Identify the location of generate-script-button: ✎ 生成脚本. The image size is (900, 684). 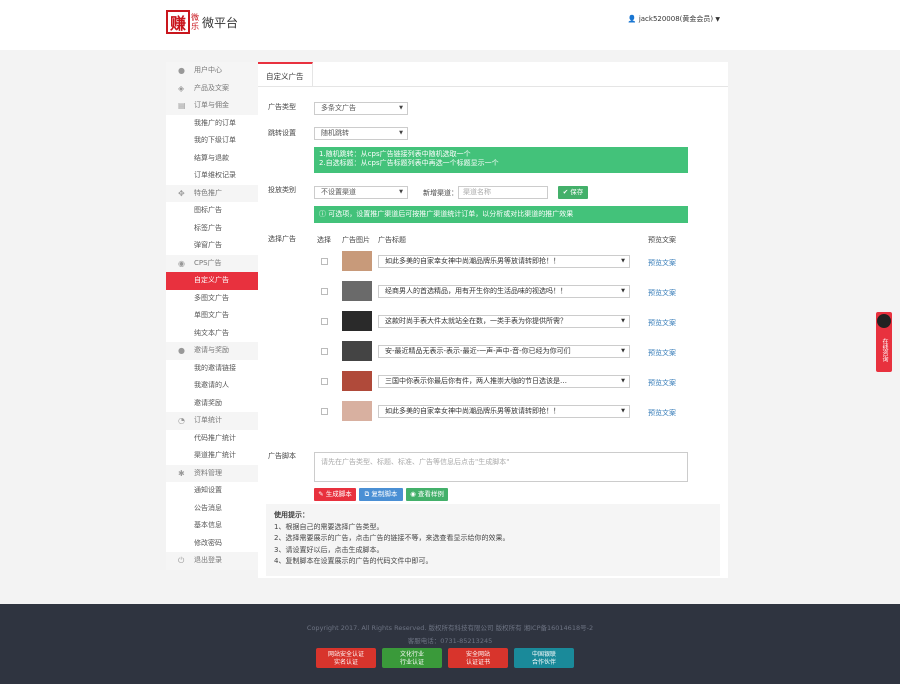
(335, 494).